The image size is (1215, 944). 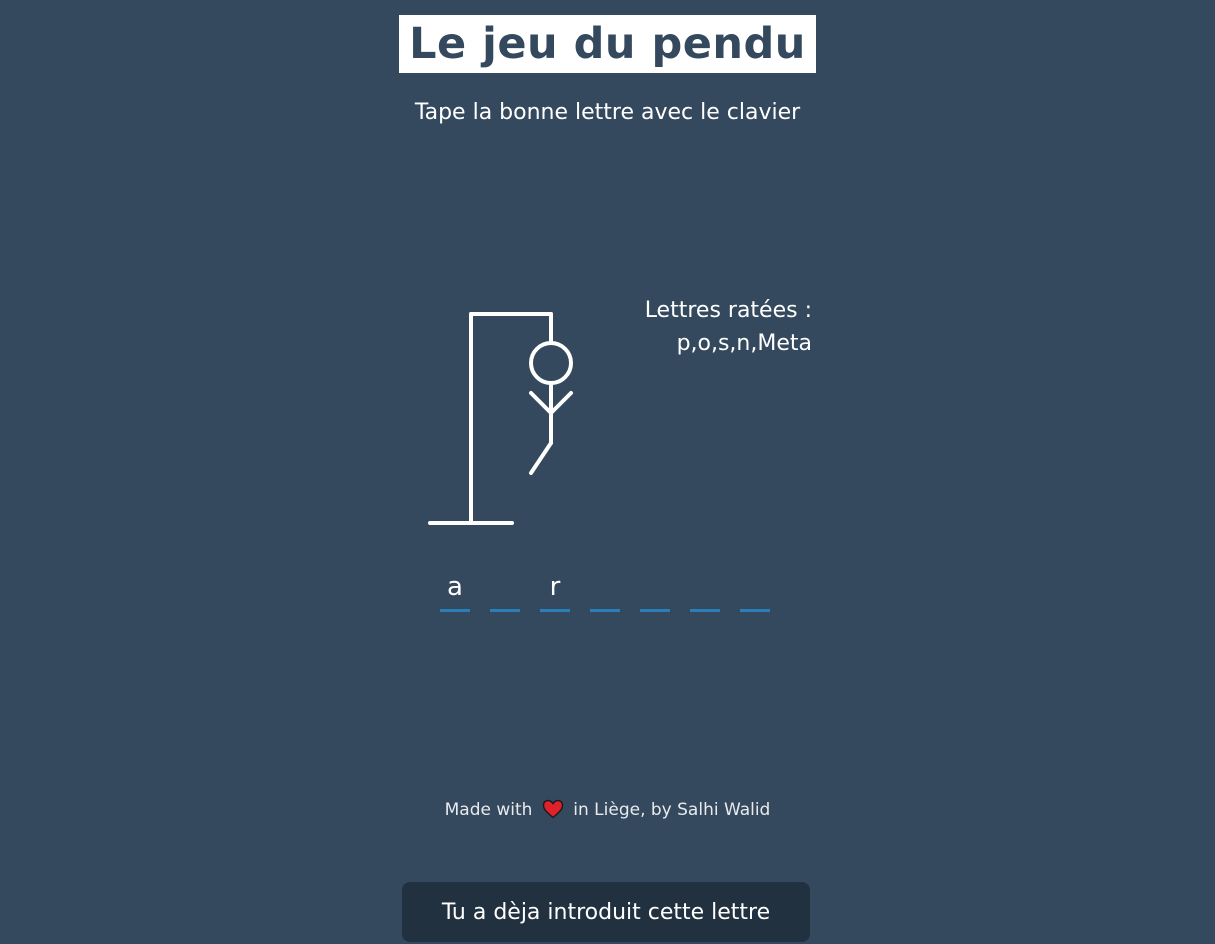 I want to click on wrong-letters-panel: Lettres ratées : p,o,s,n,Meta, so click(x=706, y=327).